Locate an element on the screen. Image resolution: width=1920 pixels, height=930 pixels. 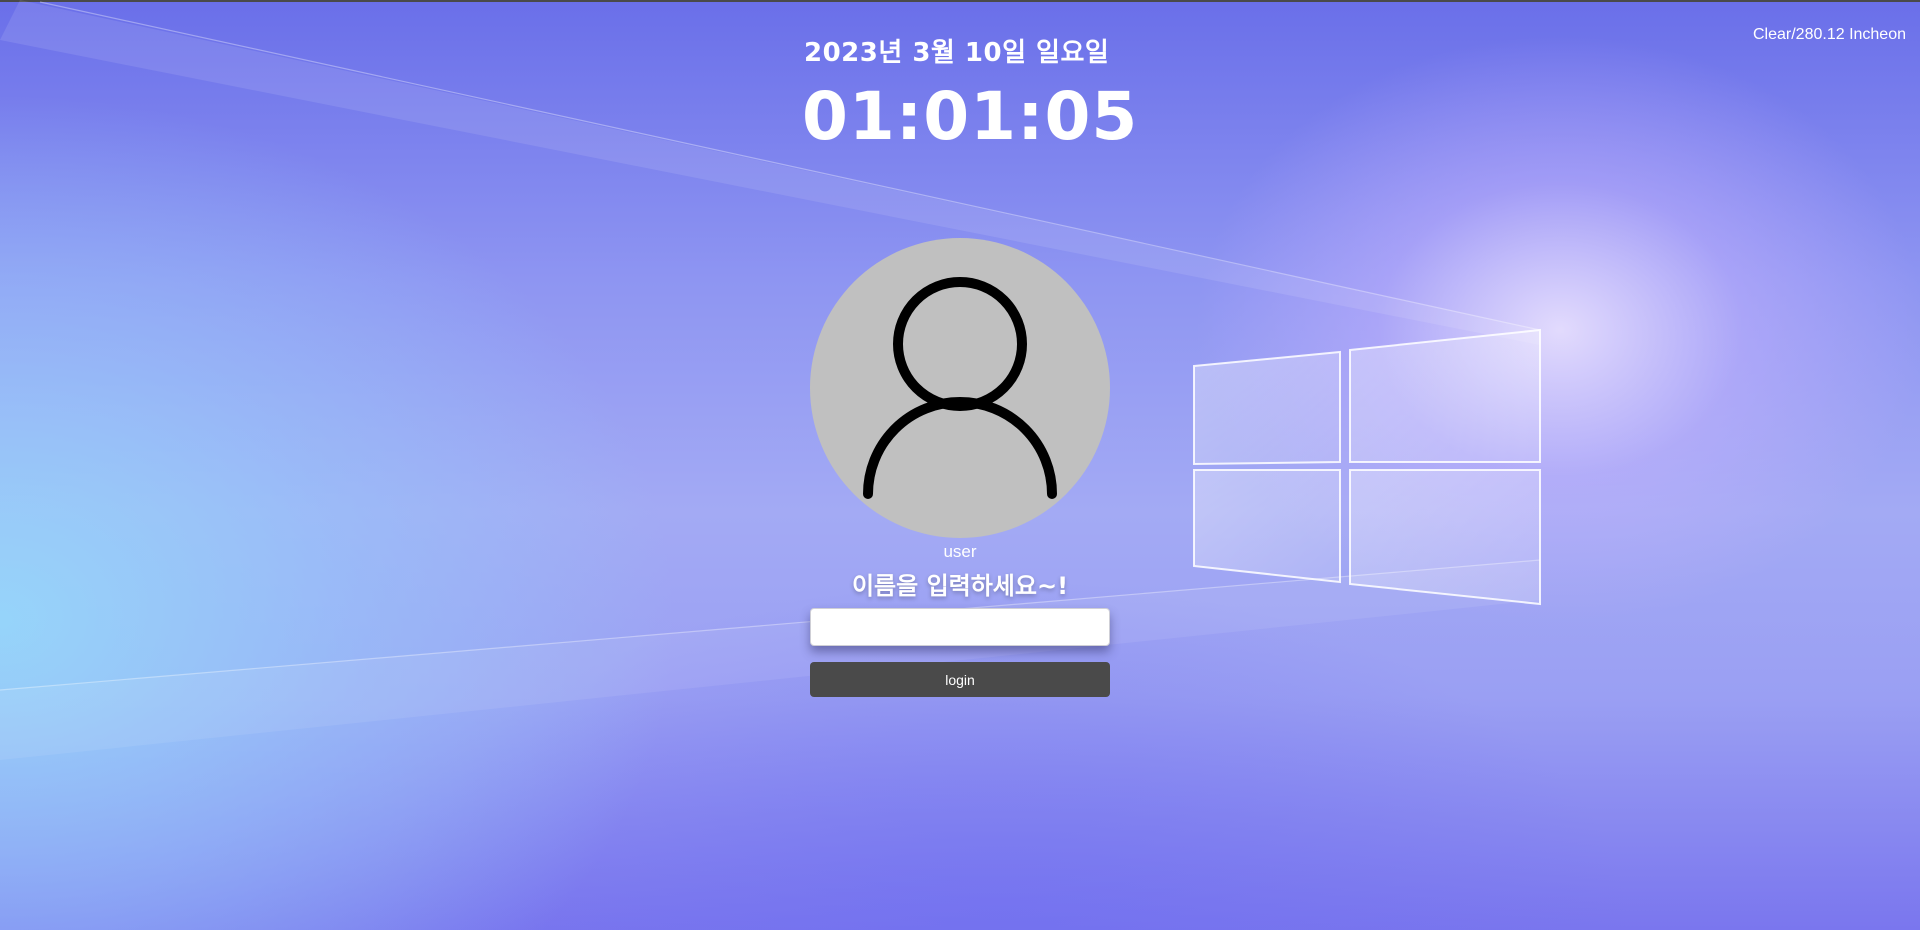
user-silhouette-icon is located at coordinates (960, 388).